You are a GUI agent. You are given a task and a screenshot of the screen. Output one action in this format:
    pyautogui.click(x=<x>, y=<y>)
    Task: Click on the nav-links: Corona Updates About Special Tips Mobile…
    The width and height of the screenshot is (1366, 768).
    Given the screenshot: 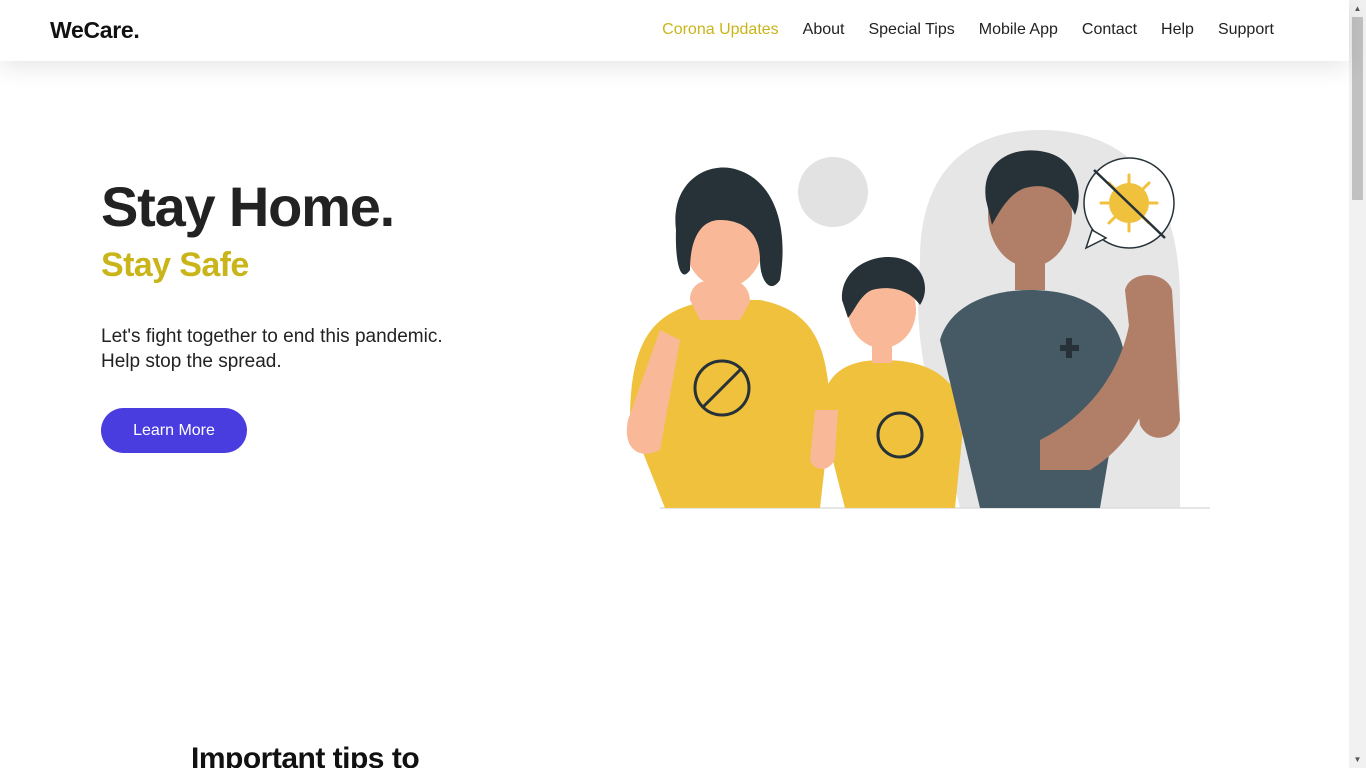 What is the action you would take?
    pyautogui.click(x=968, y=30)
    